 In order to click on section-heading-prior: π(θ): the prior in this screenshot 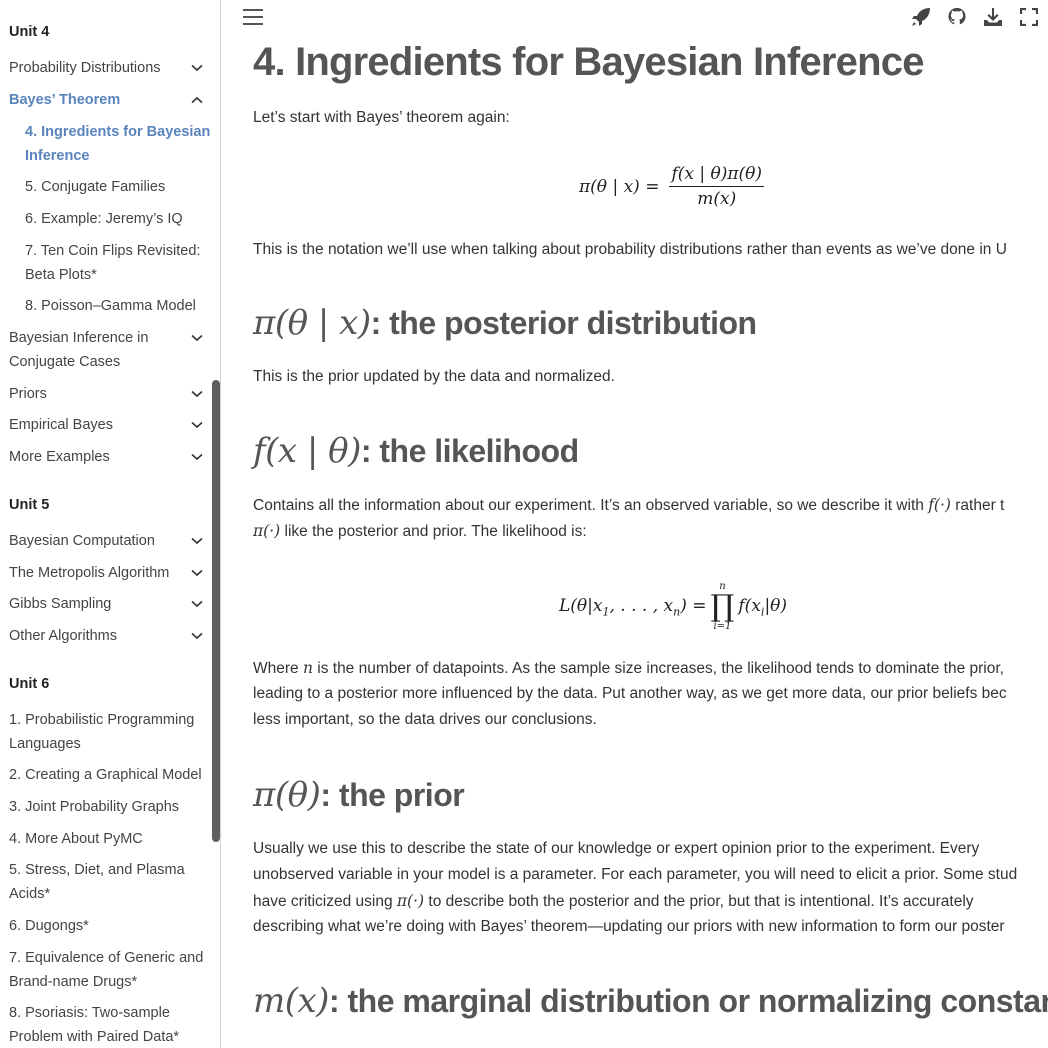, I will do `click(359, 795)`.